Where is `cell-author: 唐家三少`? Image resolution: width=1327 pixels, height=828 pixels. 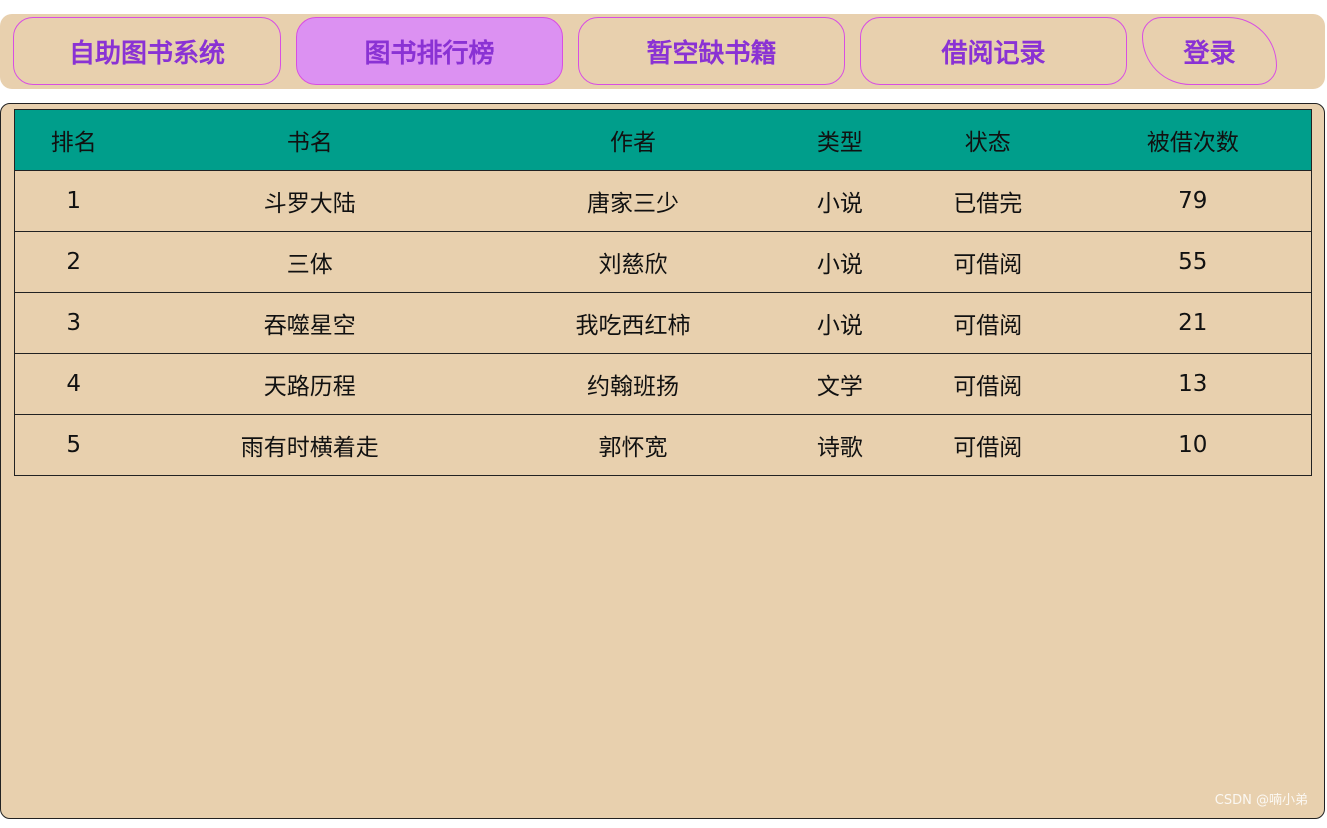 cell-author: 唐家三少 is located at coordinates (633, 201).